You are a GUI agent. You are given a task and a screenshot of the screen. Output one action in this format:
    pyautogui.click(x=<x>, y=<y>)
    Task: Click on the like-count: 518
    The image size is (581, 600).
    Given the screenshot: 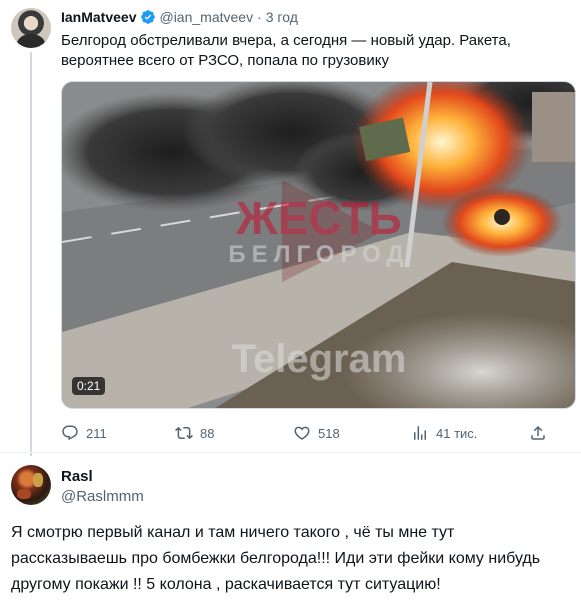 What is the action you would take?
    pyautogui.click(x=329, y=433)
    